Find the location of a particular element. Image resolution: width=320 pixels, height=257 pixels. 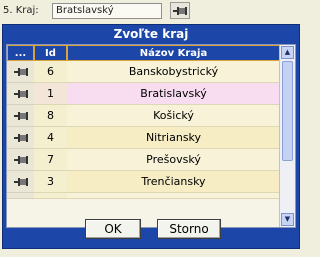

column-header-name: Názov Kraja is located at coordinates (173, 53).